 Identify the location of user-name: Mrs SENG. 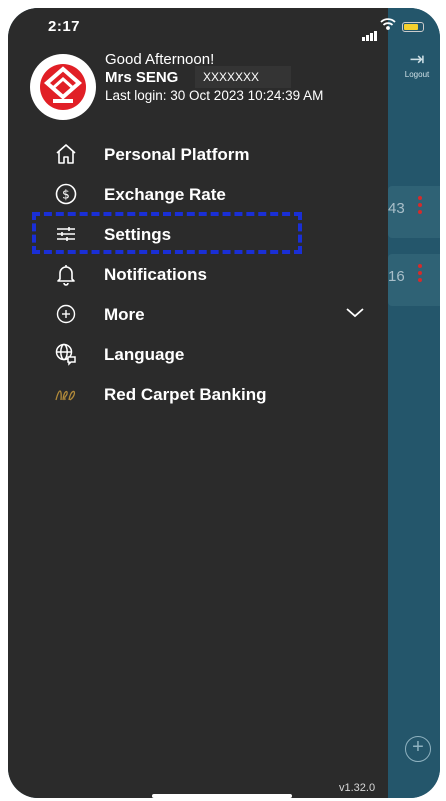
(142, 77).